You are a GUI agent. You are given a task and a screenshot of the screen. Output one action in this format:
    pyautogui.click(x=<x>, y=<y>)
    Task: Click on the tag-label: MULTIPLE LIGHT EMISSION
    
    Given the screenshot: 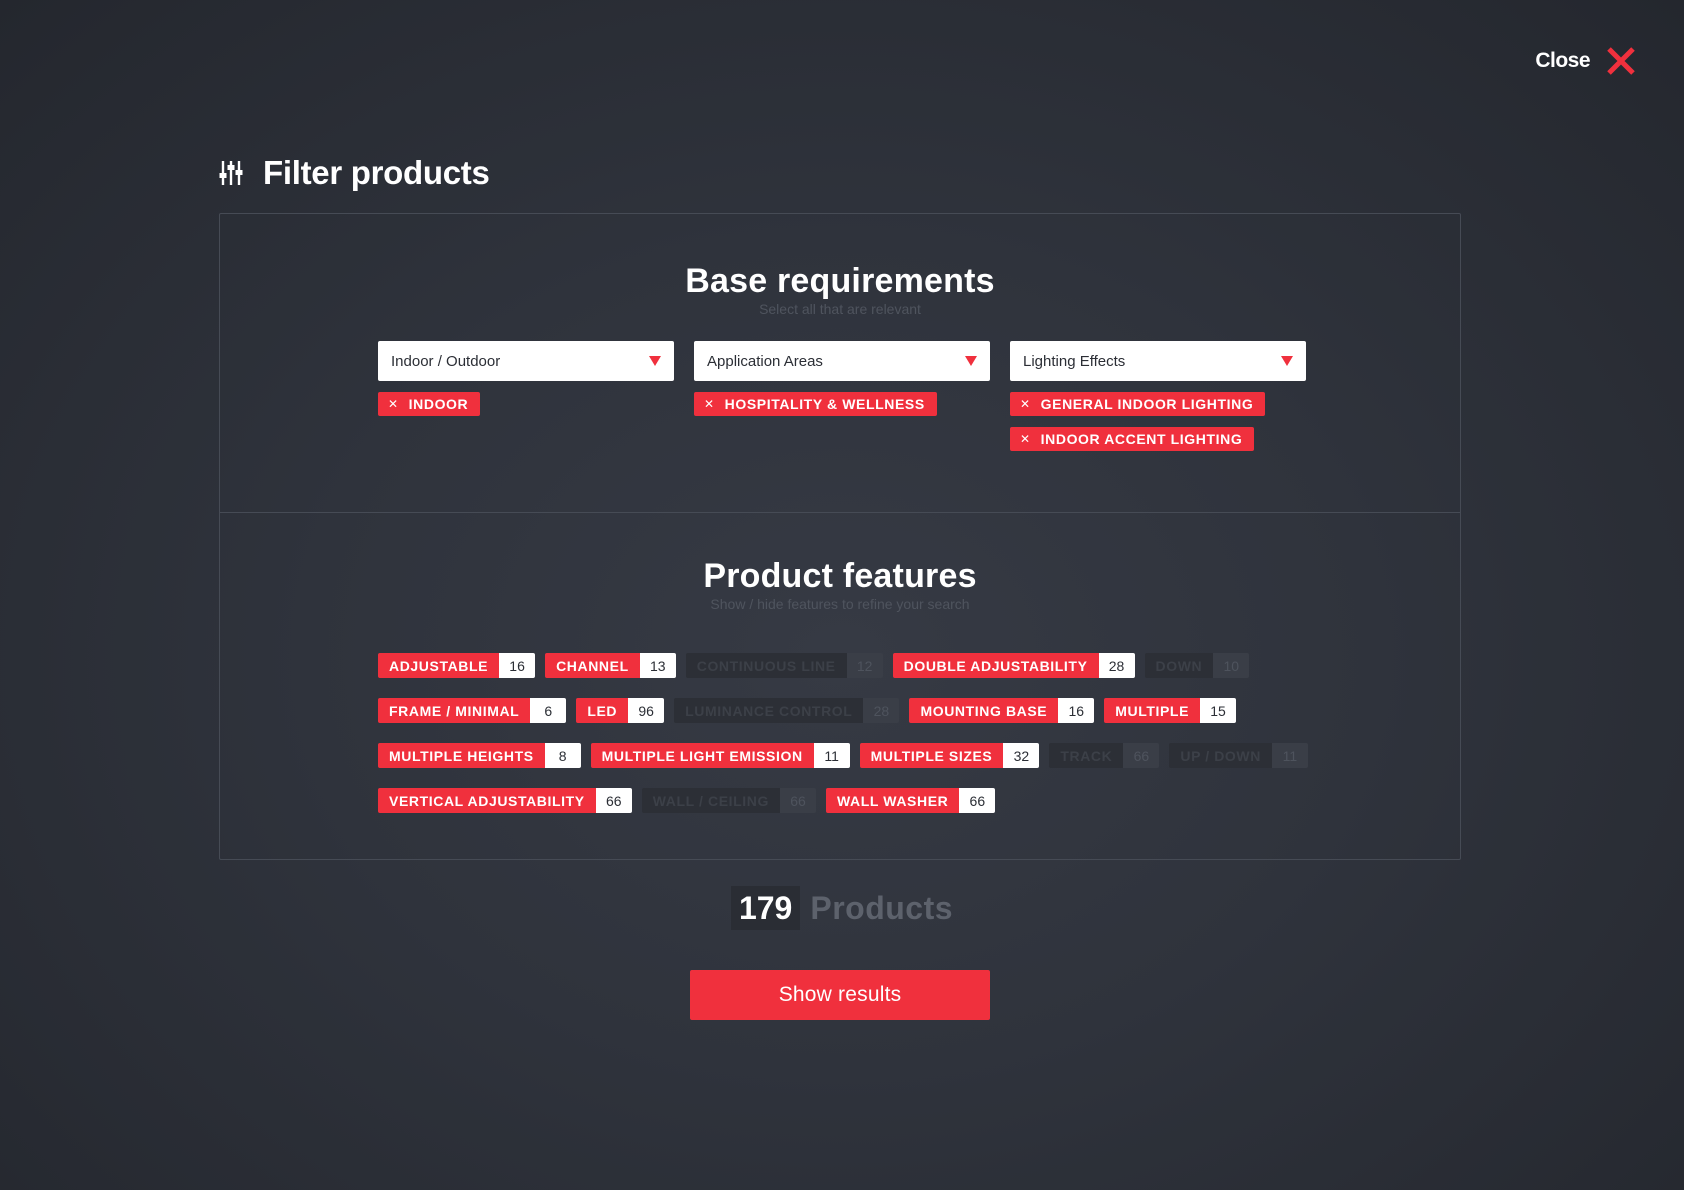 What is the action you would take?
    pyautogui.click(x=702, y=755)
    